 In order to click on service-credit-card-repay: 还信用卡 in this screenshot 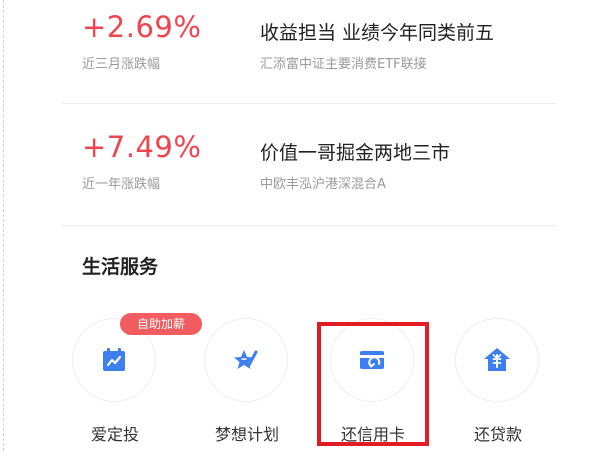, I will do `click(373, 383)`.